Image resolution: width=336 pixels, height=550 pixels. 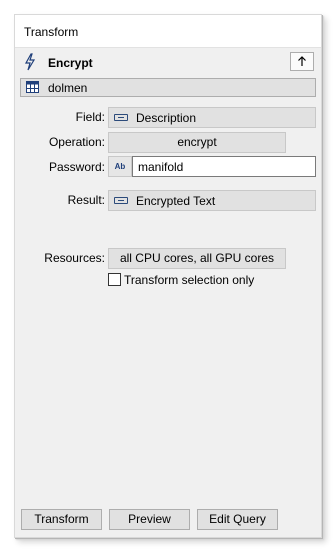 I want to click on field-selector: Description, so click(x=212, y=117).